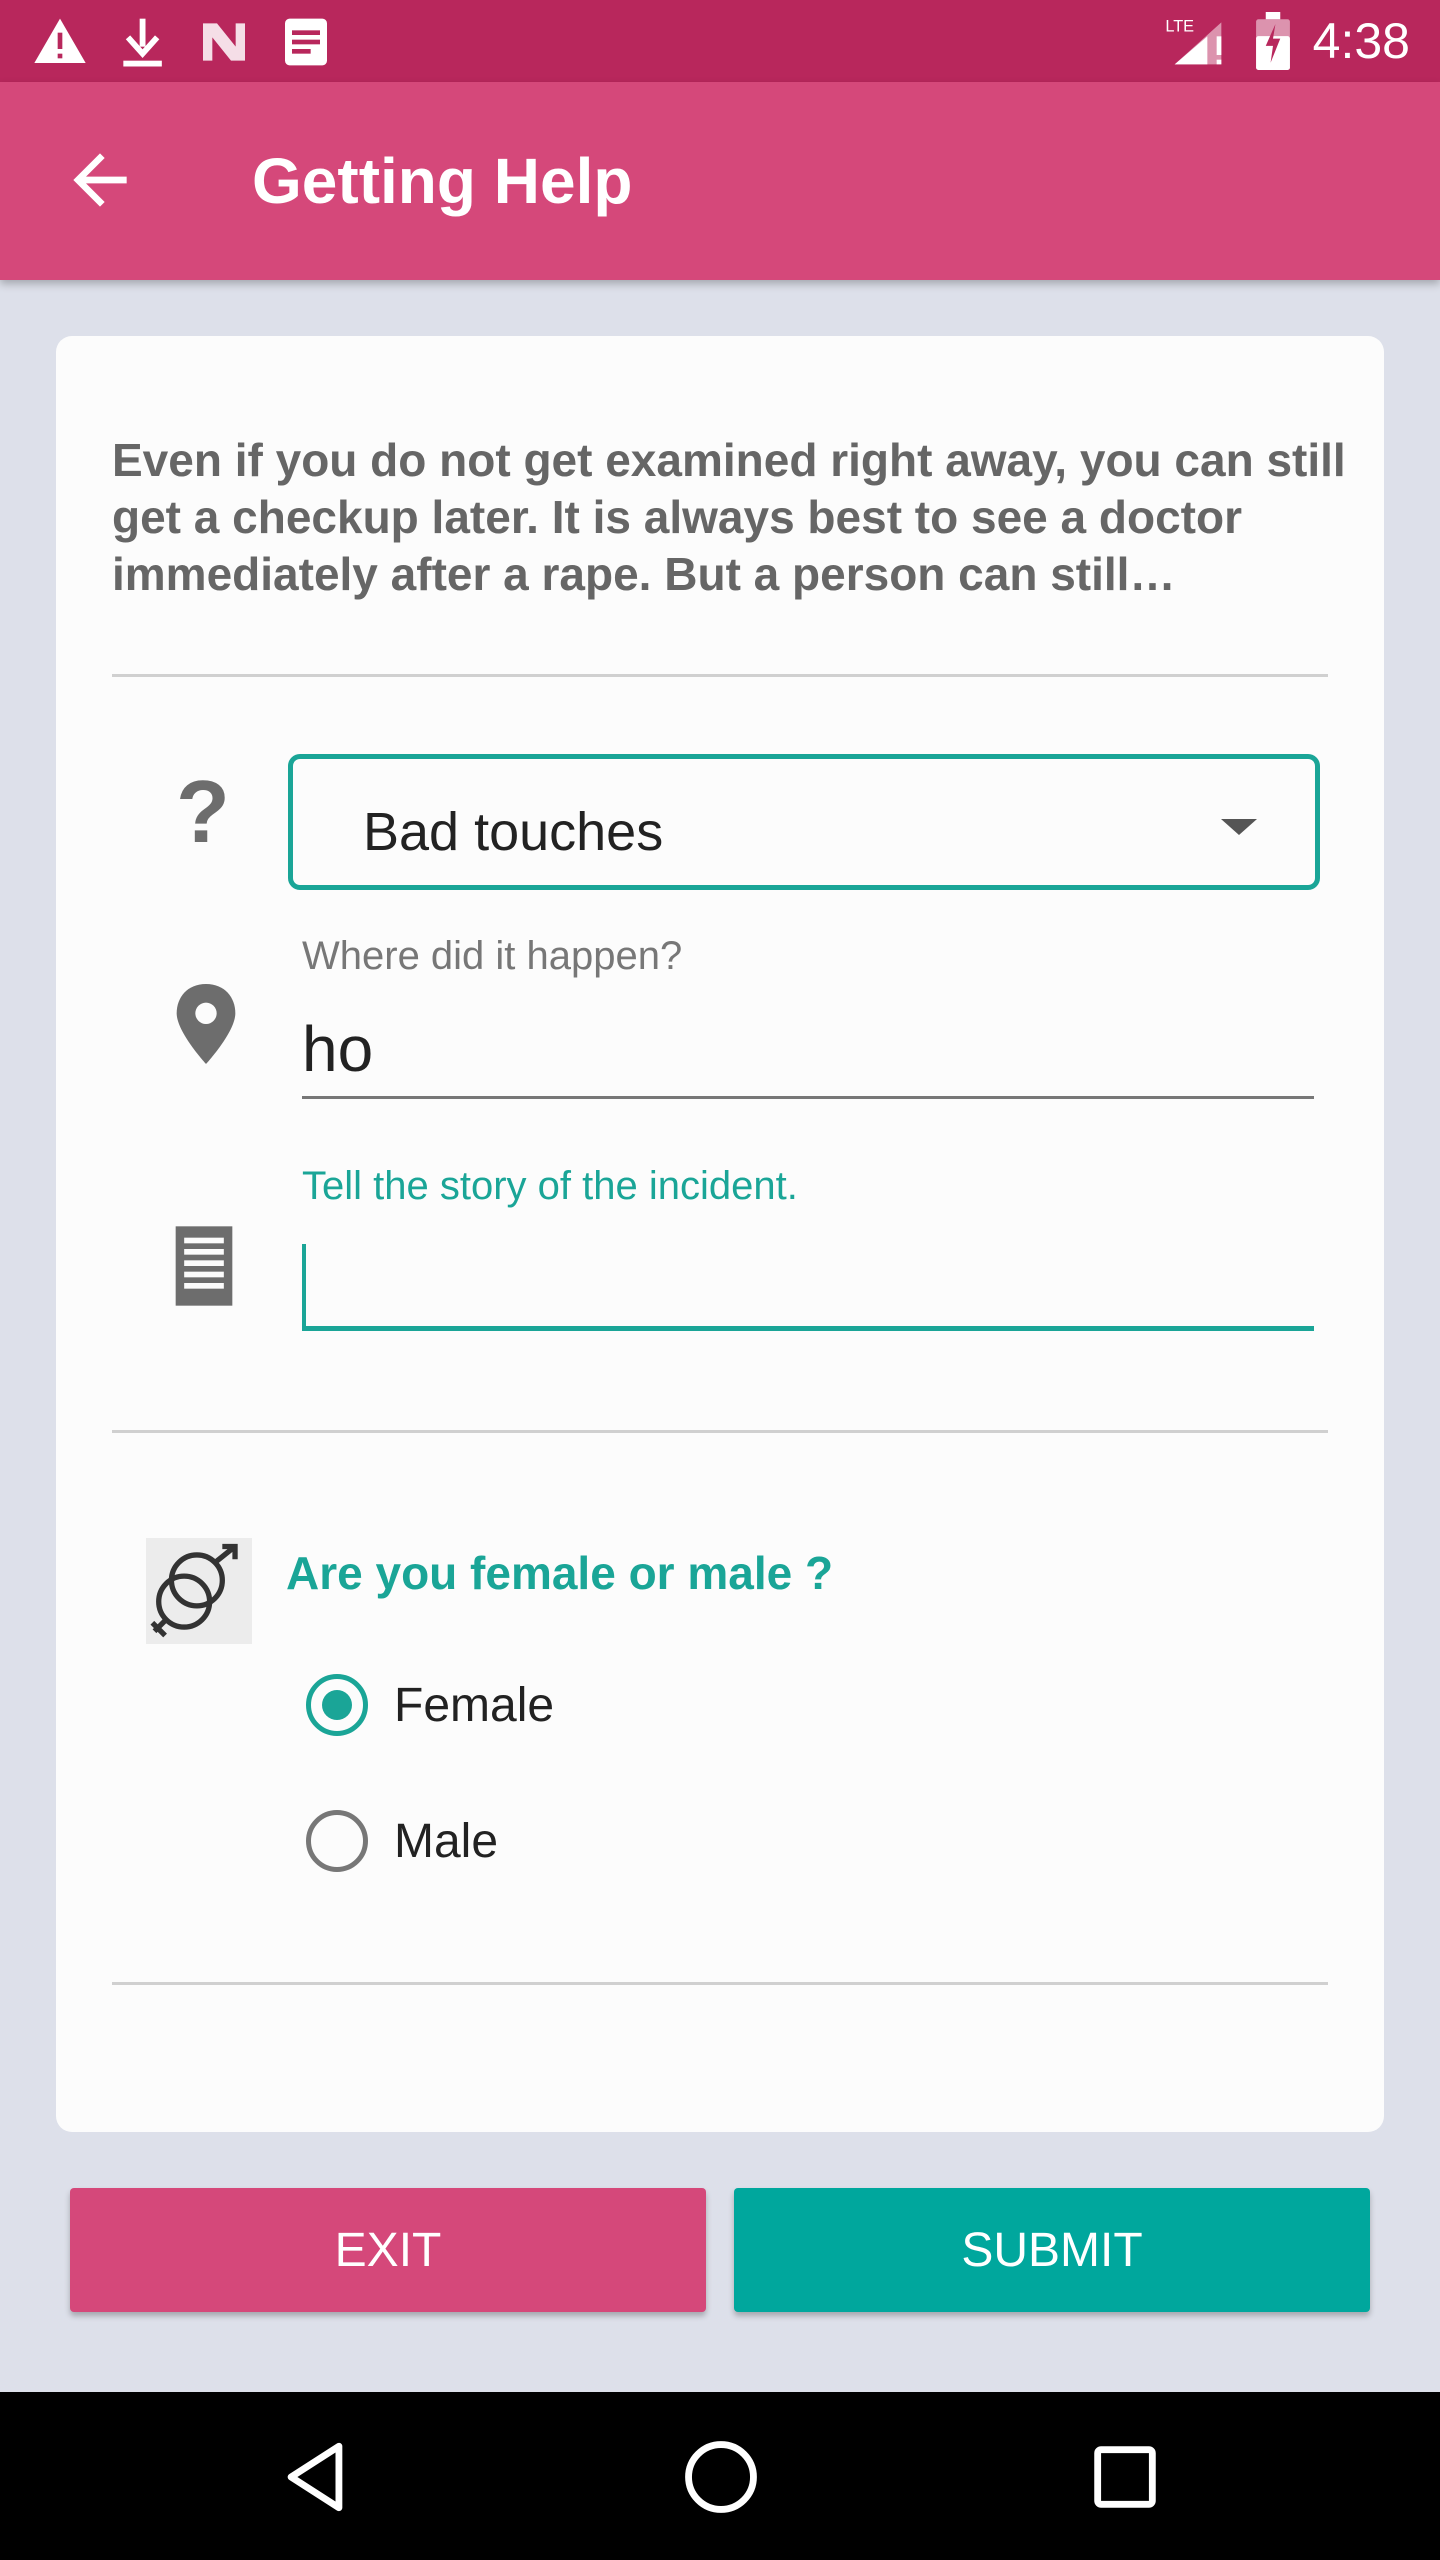 The width and height of the screenshot is (1440, 2560). Describe the element at coordinates (560, 1573) in the screenshot. I see `gender-question: Are you female or male ?` at that location.